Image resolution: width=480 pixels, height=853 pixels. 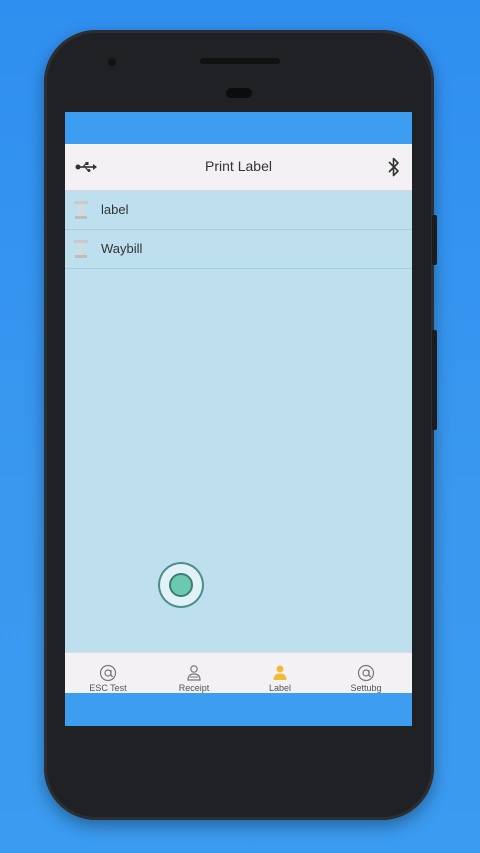 What do you see at coordinates (194, 688) in the screenshot?
I see `tab-label: Receipt` at bounding box center [194, 688].